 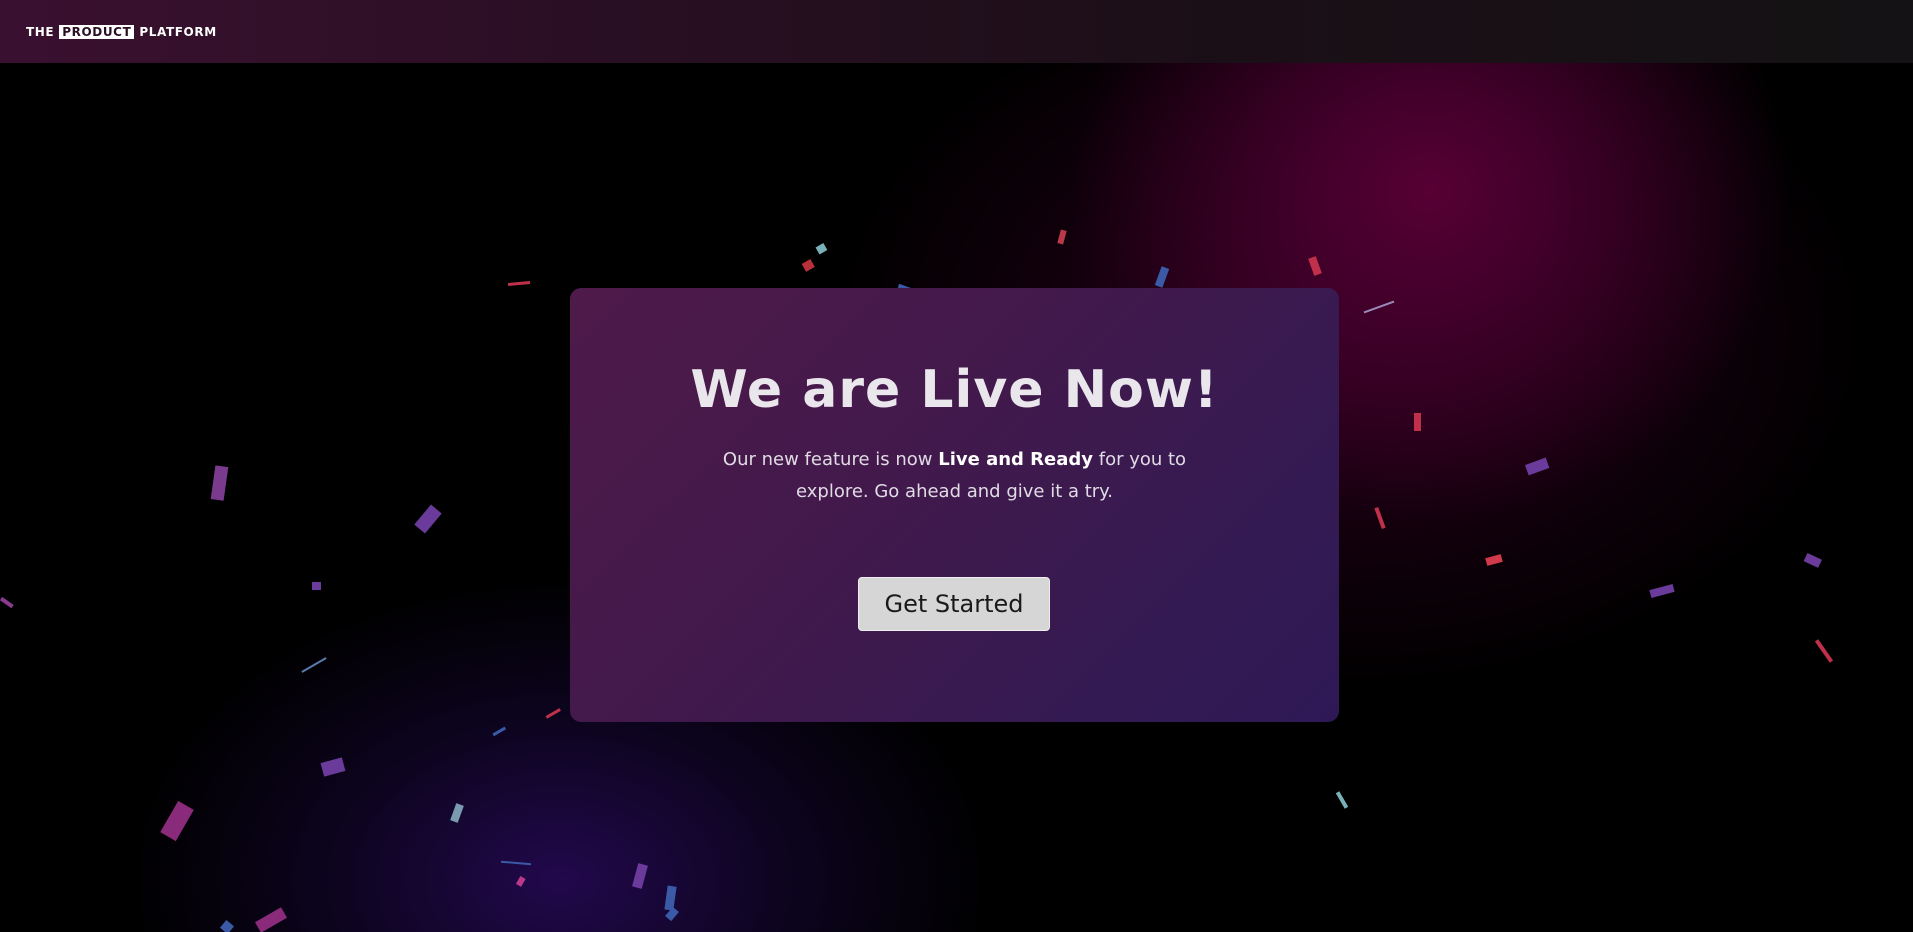 I want to click on logo-text-suffix: PLATFORM, so click(x=178, y=31).